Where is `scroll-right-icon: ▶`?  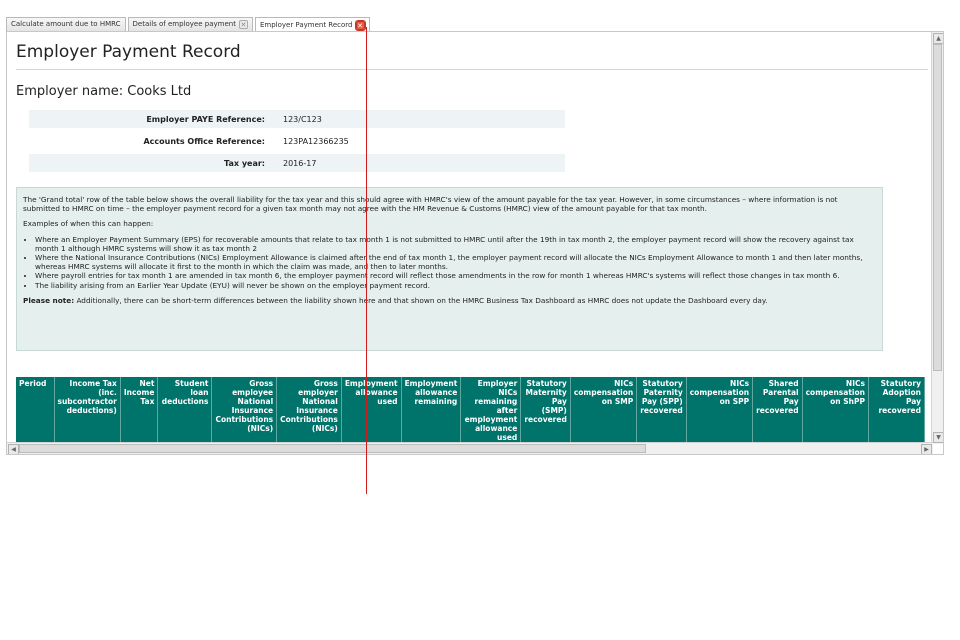
scroll-right-icon: ▶ is located at coordinates (926, 449).